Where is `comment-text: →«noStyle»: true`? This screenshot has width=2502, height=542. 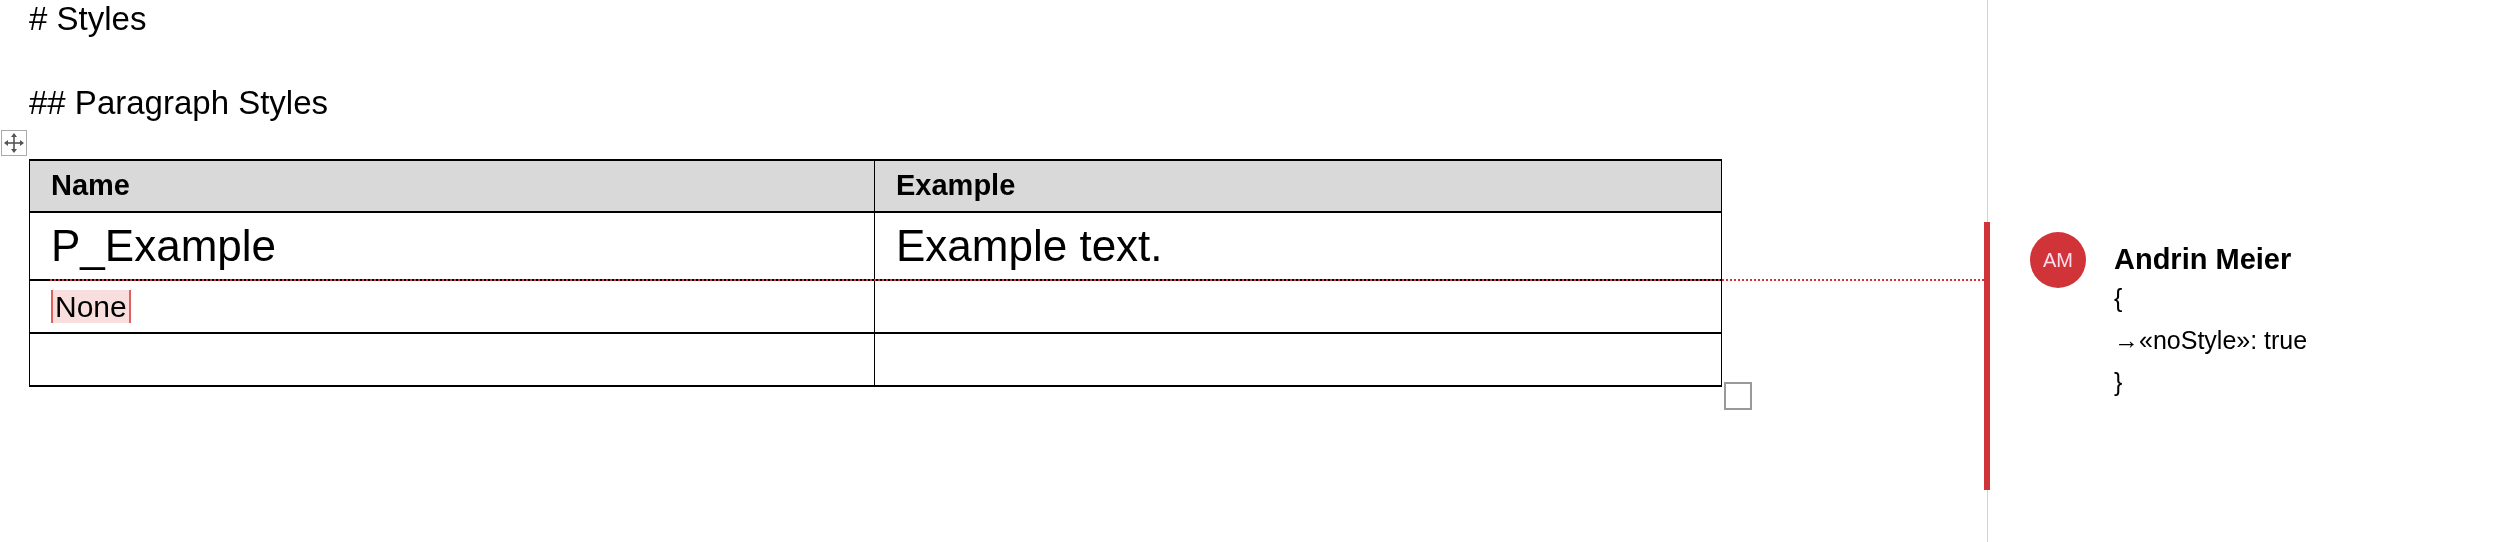
comment-text: →«noStyle»: true is located at coordinates (2211, 340).